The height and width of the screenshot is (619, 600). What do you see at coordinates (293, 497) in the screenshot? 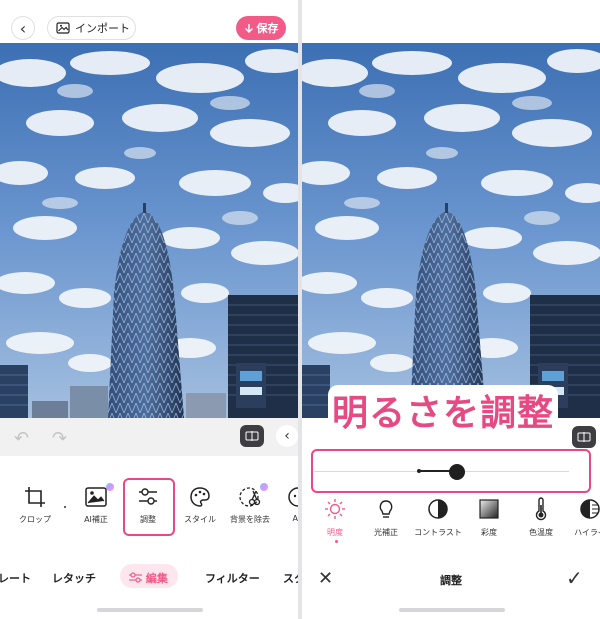
I see `ar-icon` at bounding box center [293, 497].